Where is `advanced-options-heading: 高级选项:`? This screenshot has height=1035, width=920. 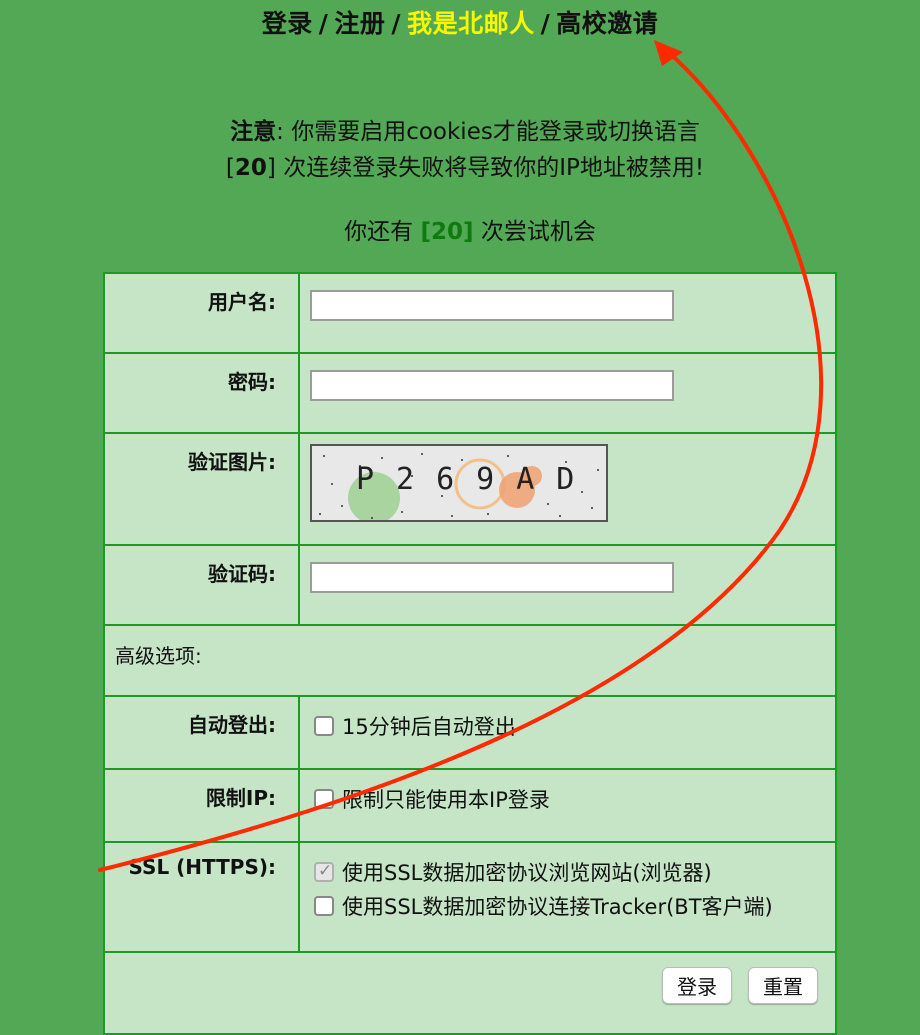
advanced-options-heading: 高级选项: is located at coordinates (470, 660).